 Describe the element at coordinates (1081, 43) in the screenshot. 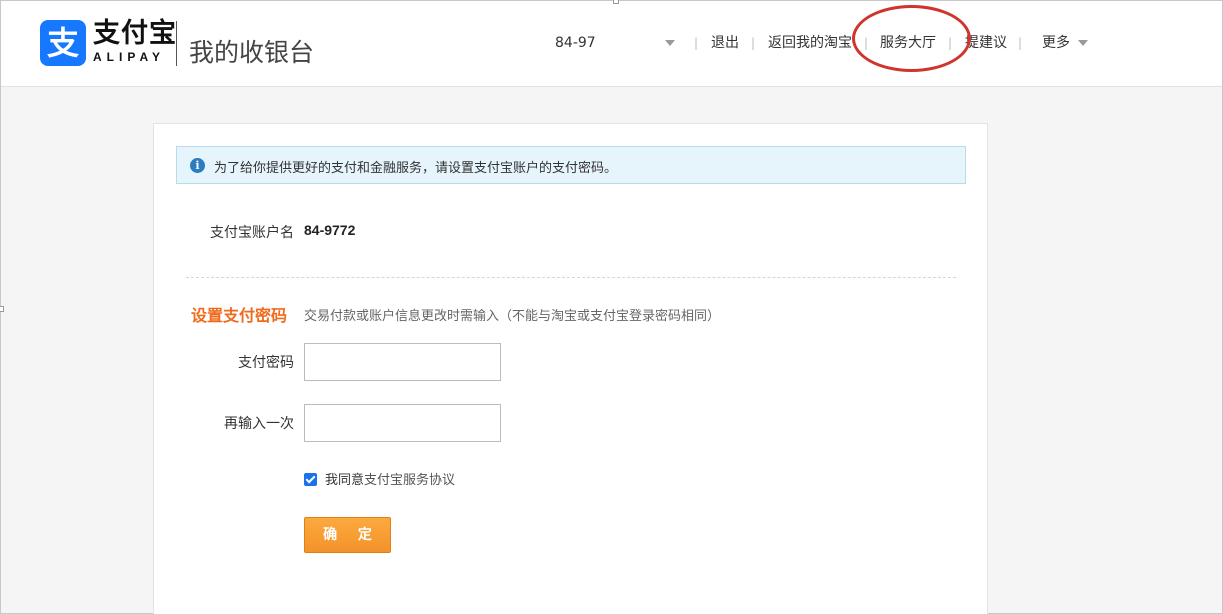

I see `chevron-down-icon` at that location.